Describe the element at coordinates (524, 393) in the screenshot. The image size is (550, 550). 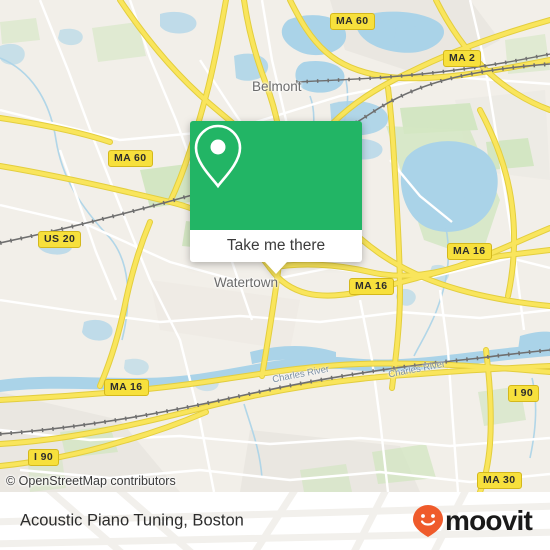
I see `road-shield-i90-east: I 90` at that location.